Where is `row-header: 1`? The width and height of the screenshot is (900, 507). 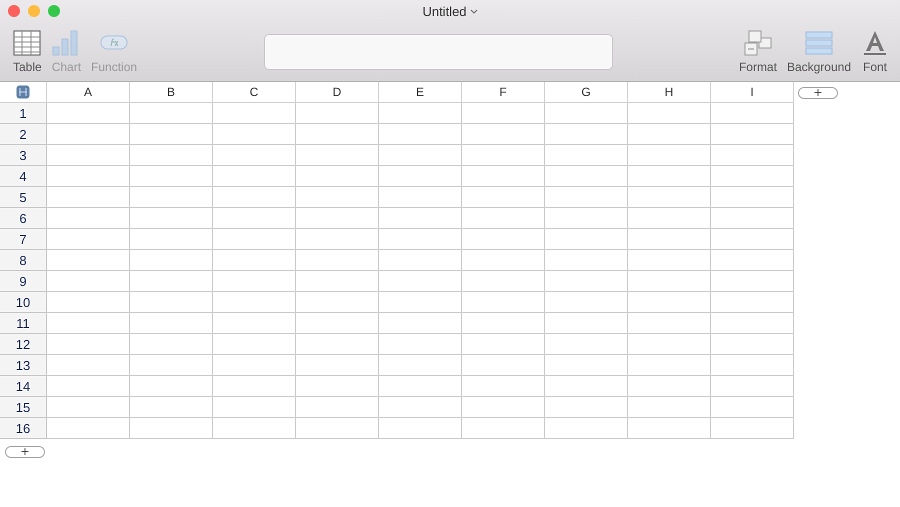 row-header: 1 is located at coordinates (23, 113).